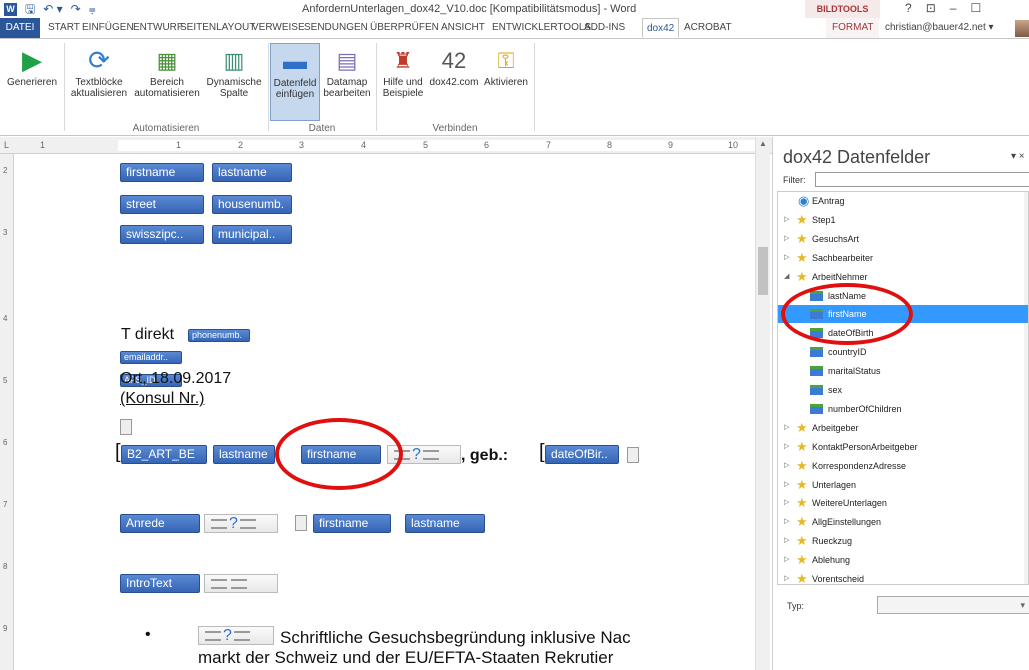 The height and width of the screenshot is (670, 1029). I want to click on tree-node: ◢ ★ ArbeitNehmer, so click(903, 277).